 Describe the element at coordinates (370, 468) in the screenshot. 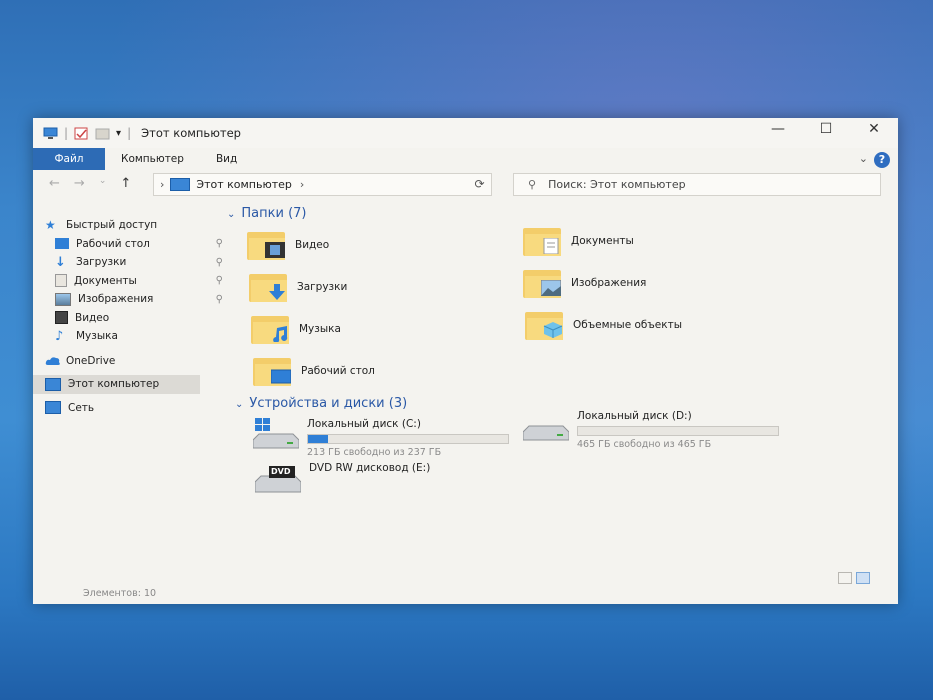

I see `drive-label: DVD RW дисковод (E:)` at that location.